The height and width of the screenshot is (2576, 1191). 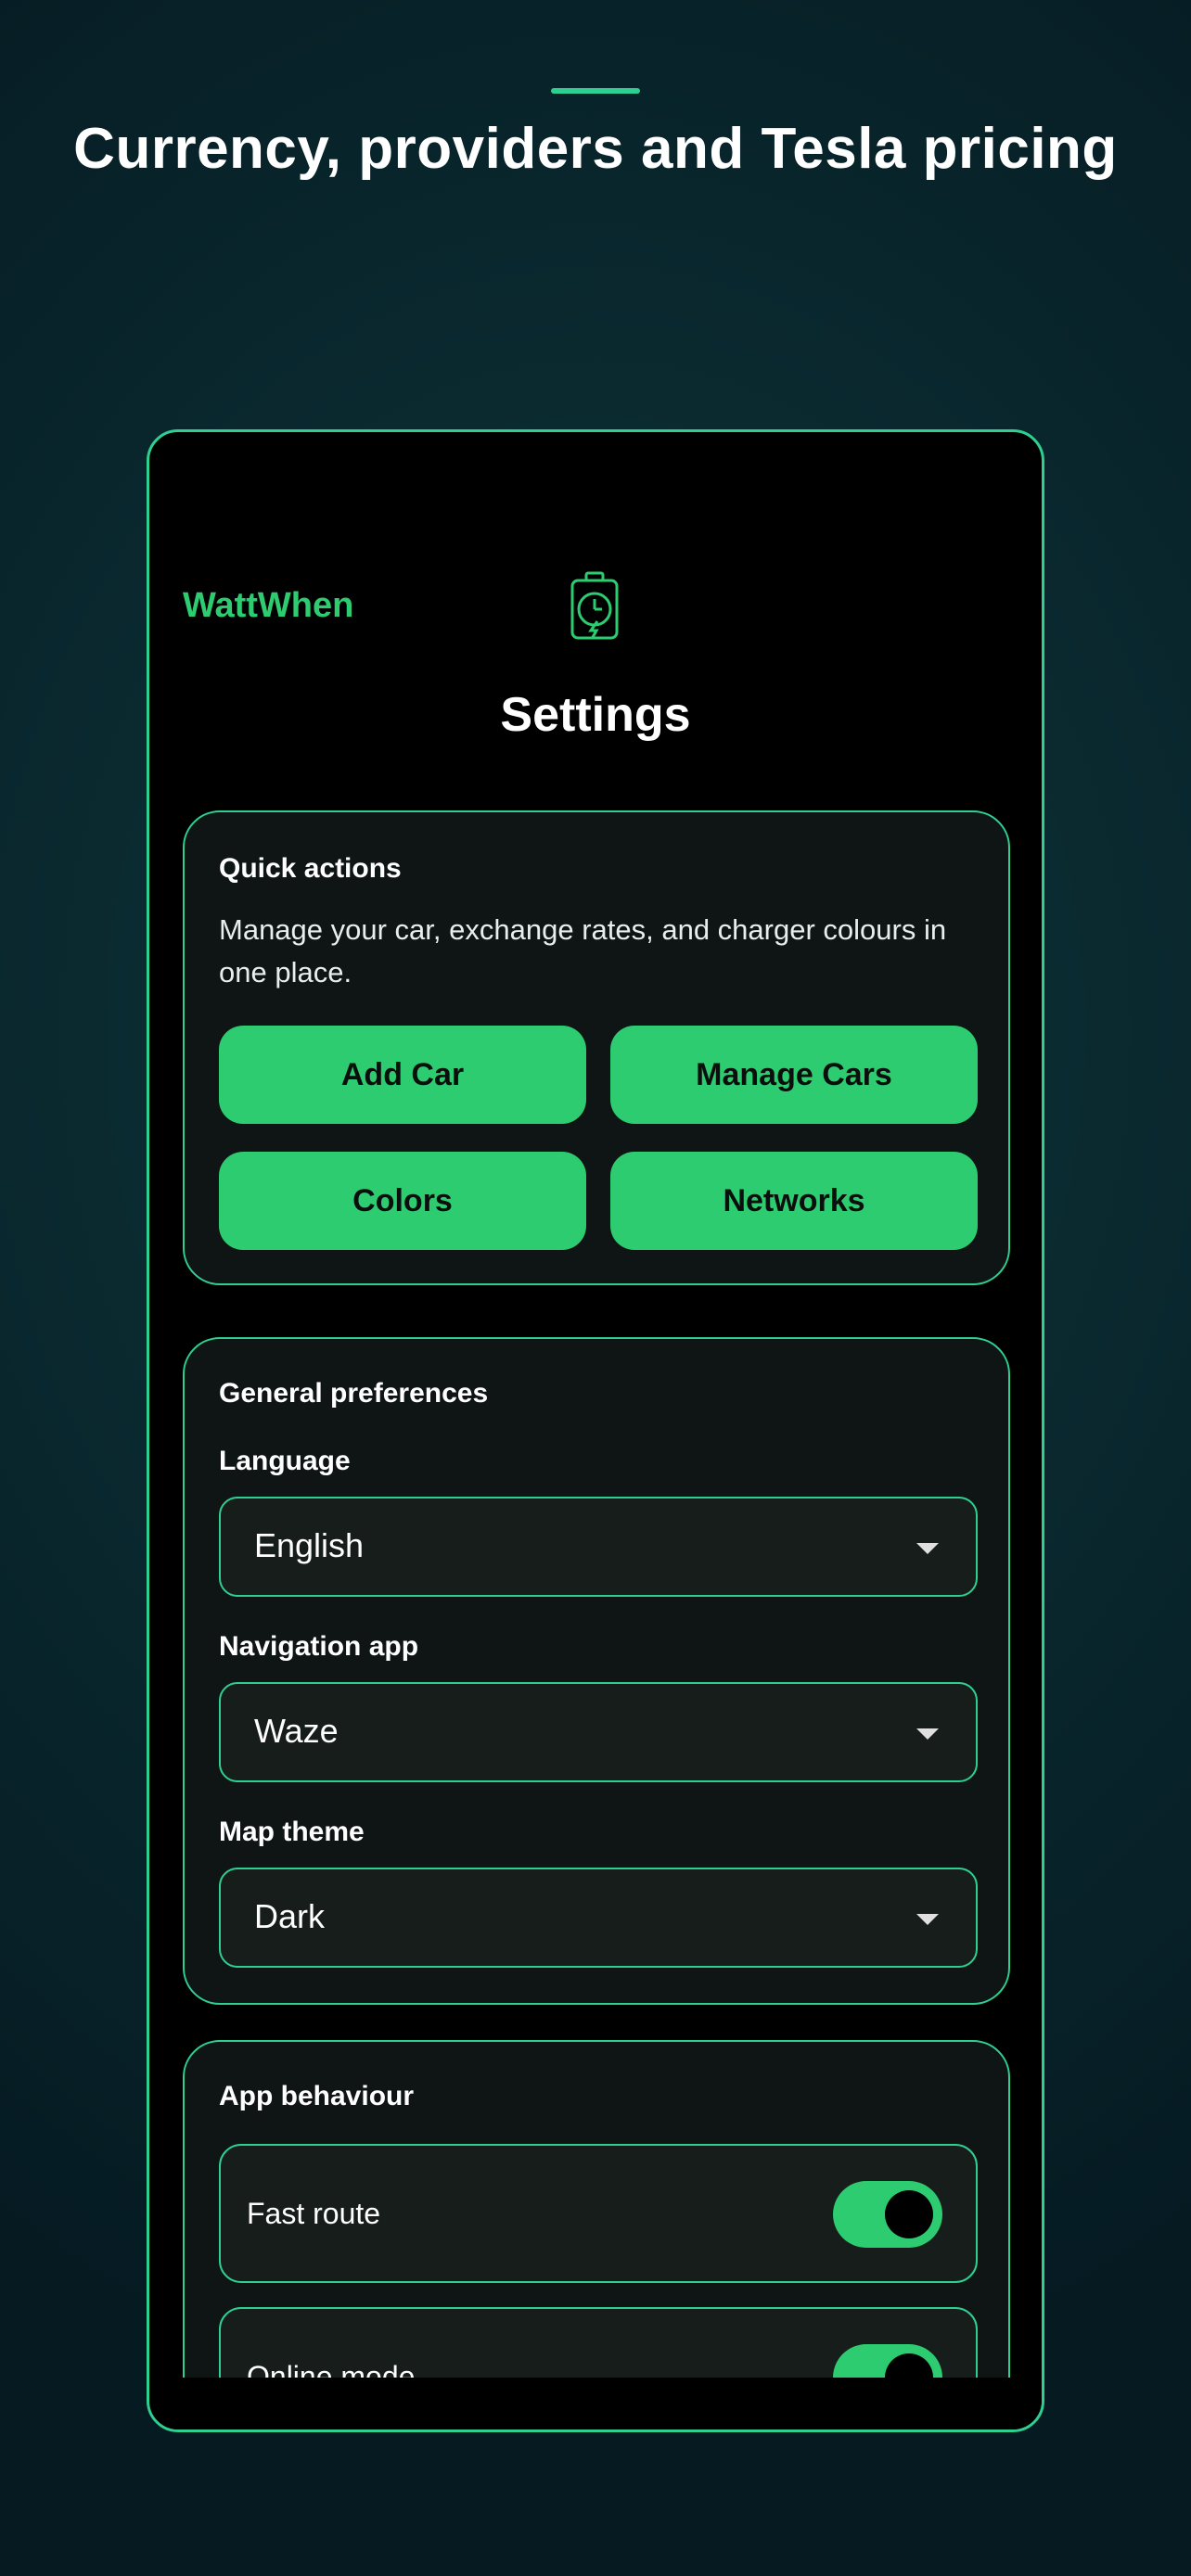 I want to click on fast-route-row: Fast route, so click(x=598, y=2213).